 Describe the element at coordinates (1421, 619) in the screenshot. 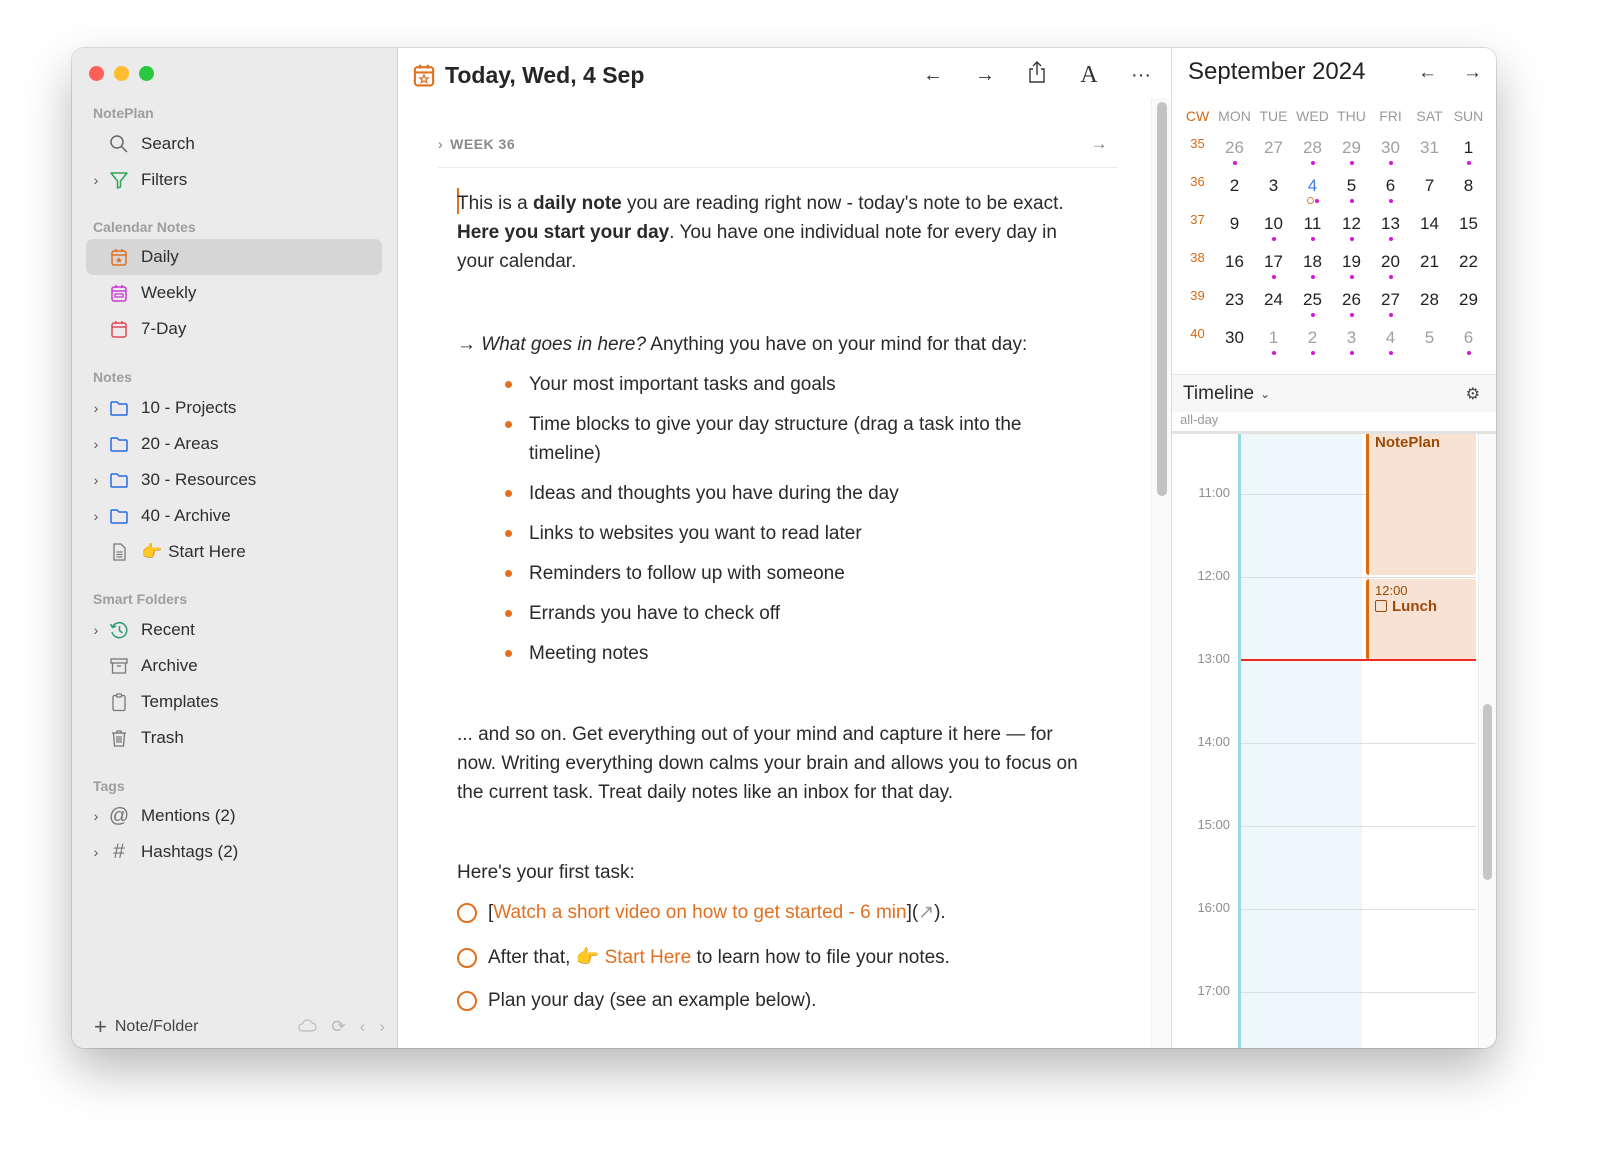

I see `timeline-event: 12:00 Lunch` at that location.